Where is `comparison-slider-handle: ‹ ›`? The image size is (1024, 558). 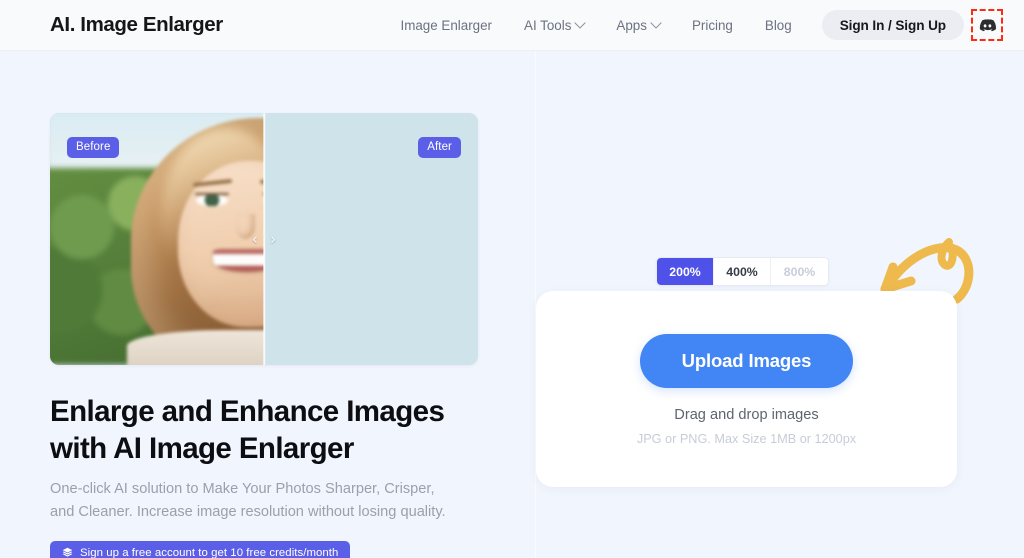 comparison-slider-handle: ‹ › is located at coordinates (264, 239).